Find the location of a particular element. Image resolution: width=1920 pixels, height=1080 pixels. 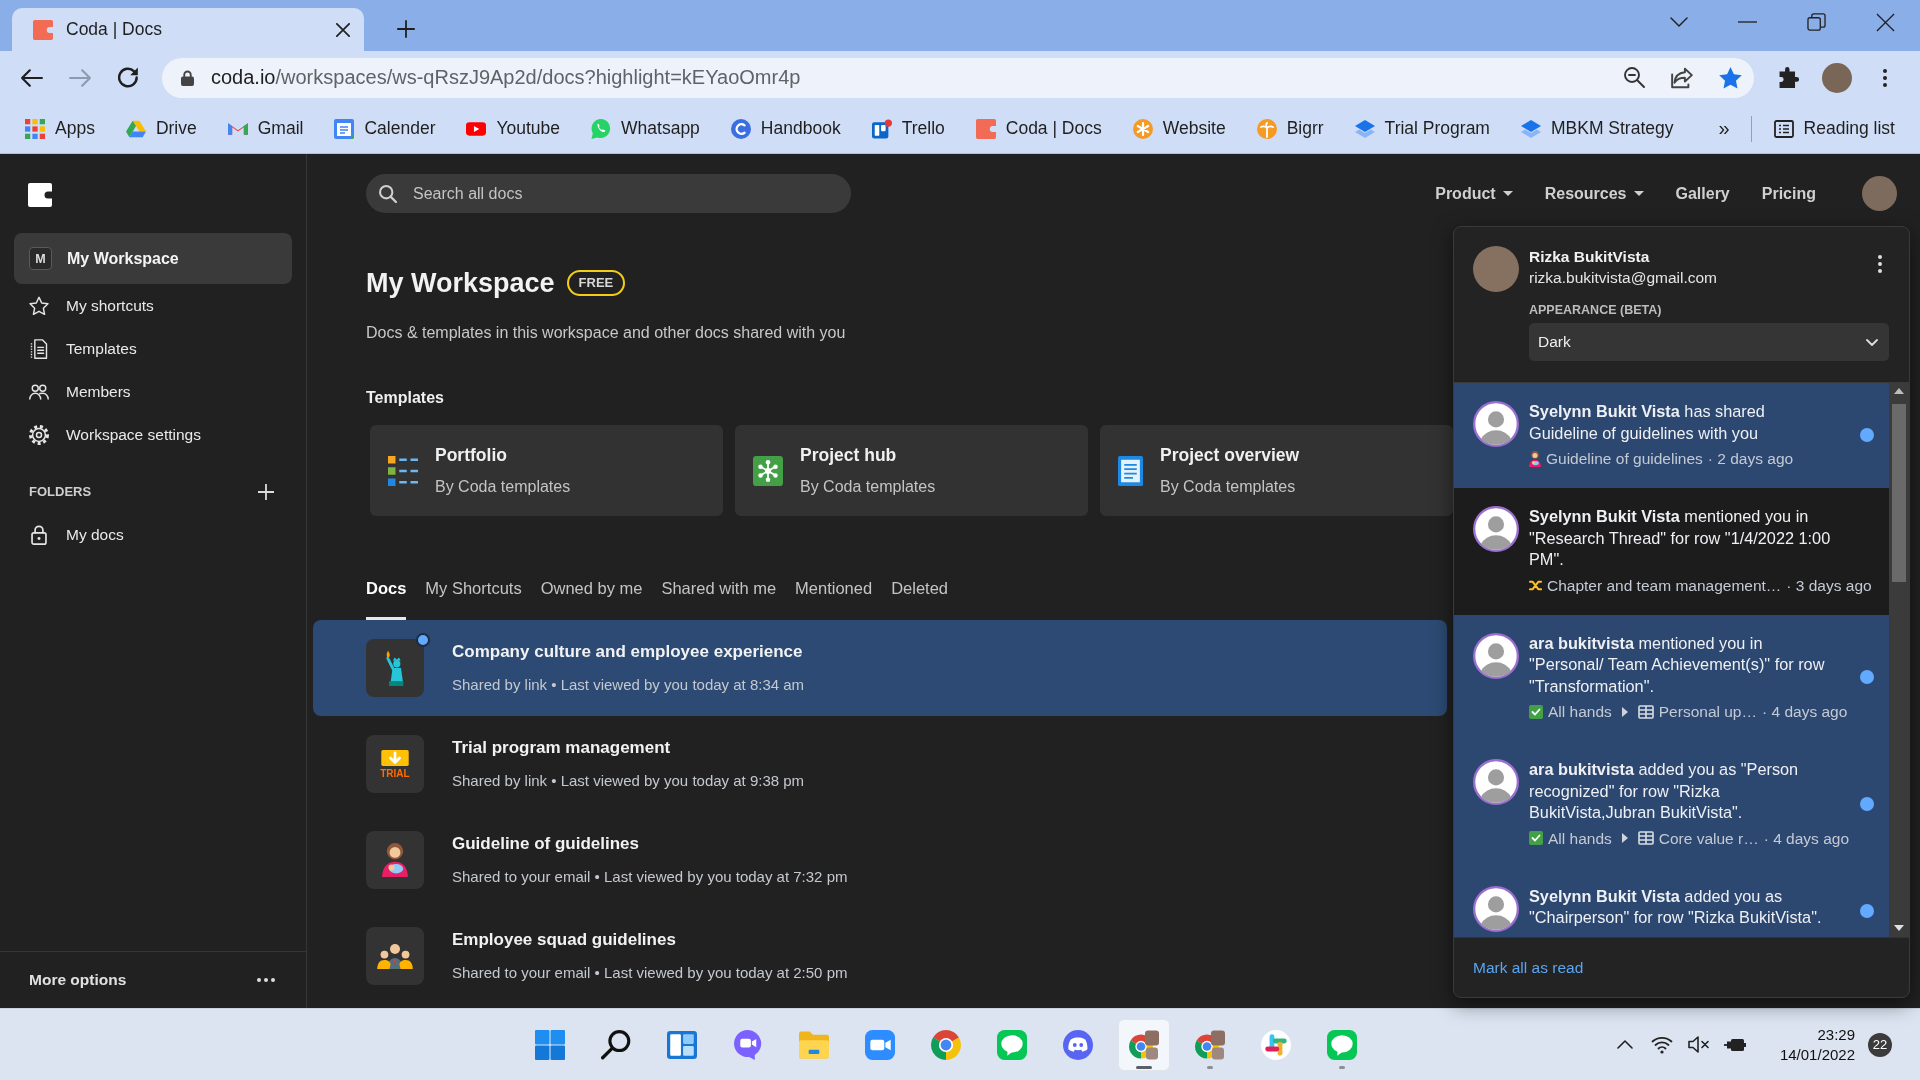

bookmark-star-icon is located at coordinates (1730, 77).